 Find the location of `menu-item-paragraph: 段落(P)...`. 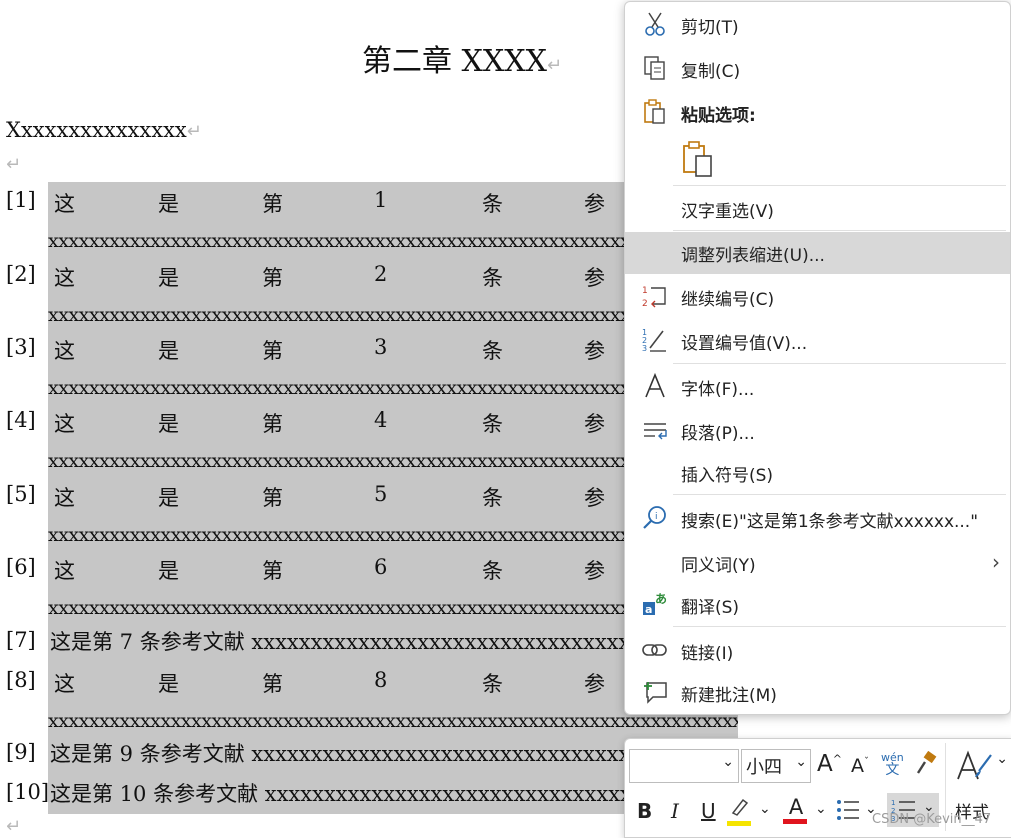

menu-item-paragraph: 段落(P)... is located at coordinates (817, 430).